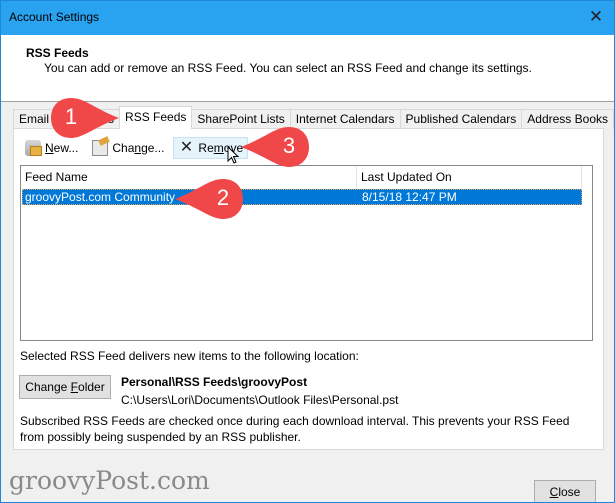 The height and width of the screenshot is (503, 615). What do you see at coordinates (461, 119) in the screenshot?
I see `tab-published-calendars: Published Calendars` at bounding box center [461, 119].